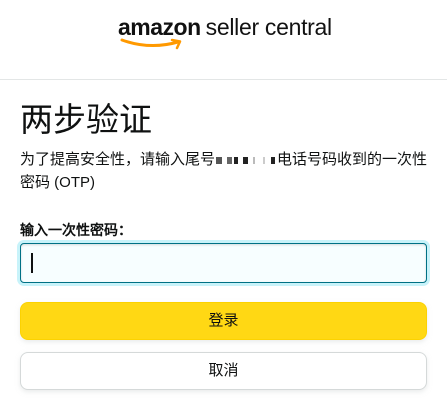  I want to click on page-title: 两步验证, so click(86, 119).